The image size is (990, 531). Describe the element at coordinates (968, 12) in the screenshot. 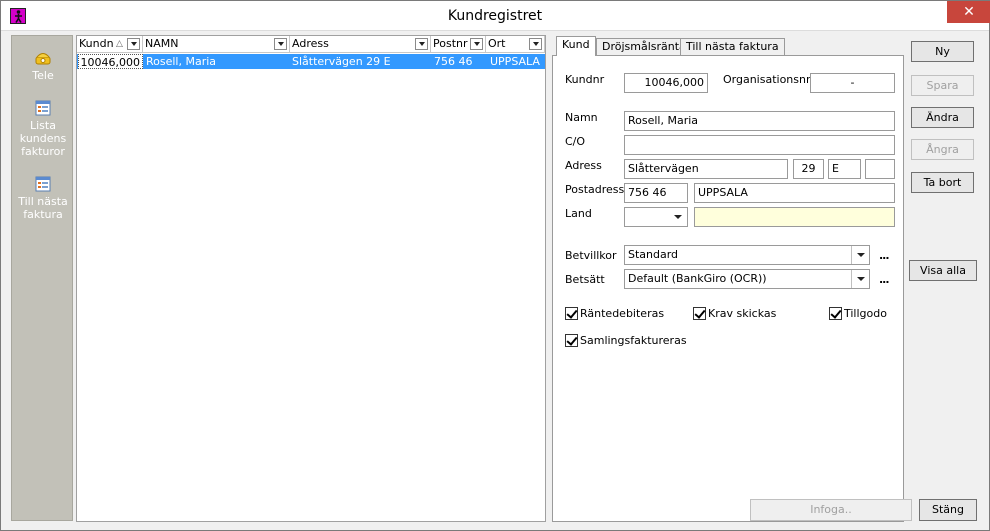

I see `close-window-button: ✕` at that location.